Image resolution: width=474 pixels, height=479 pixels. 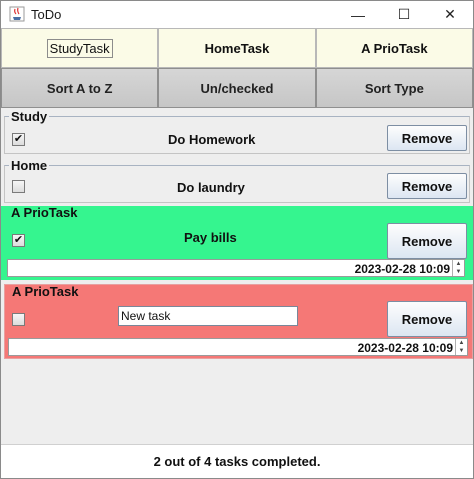 I want to click on status-bar: 2 out of 4 tasks completed., so click(x=237, y=461).